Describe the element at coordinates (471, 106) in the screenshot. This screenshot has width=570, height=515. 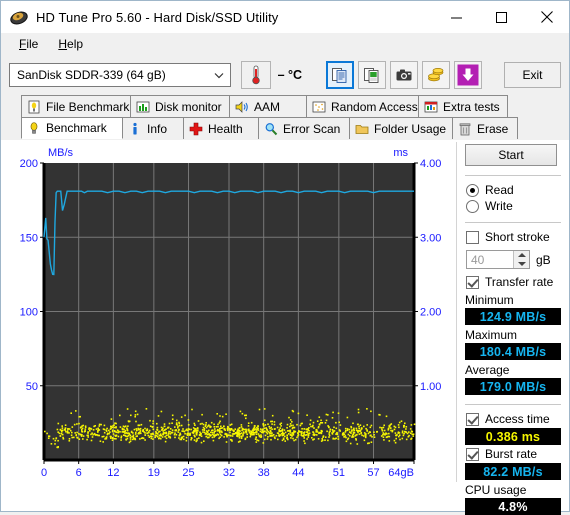
I see `tab-label: Extra tests` at that location.